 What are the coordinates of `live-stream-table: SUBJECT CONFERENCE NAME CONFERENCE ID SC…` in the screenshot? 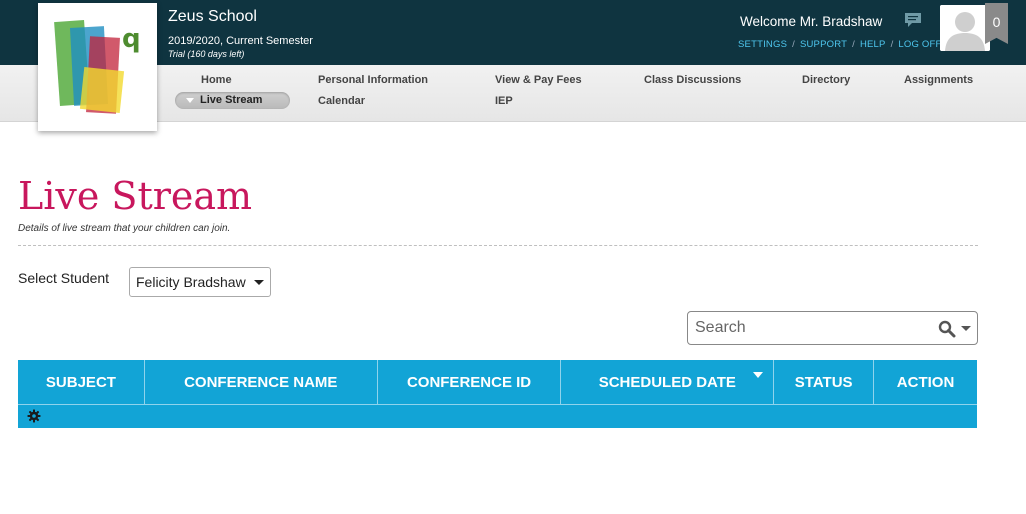 It's located at (497, 394).